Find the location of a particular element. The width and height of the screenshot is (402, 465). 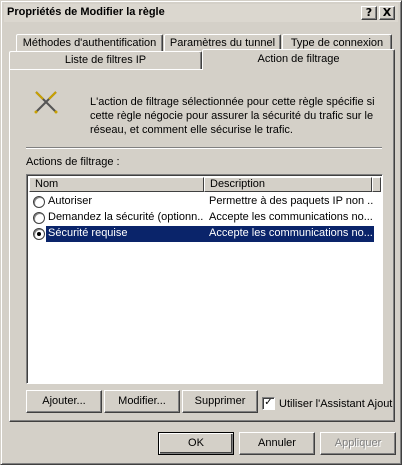

window-title: Propriétés de Modifier la règle is located at coordinates (86, 12).